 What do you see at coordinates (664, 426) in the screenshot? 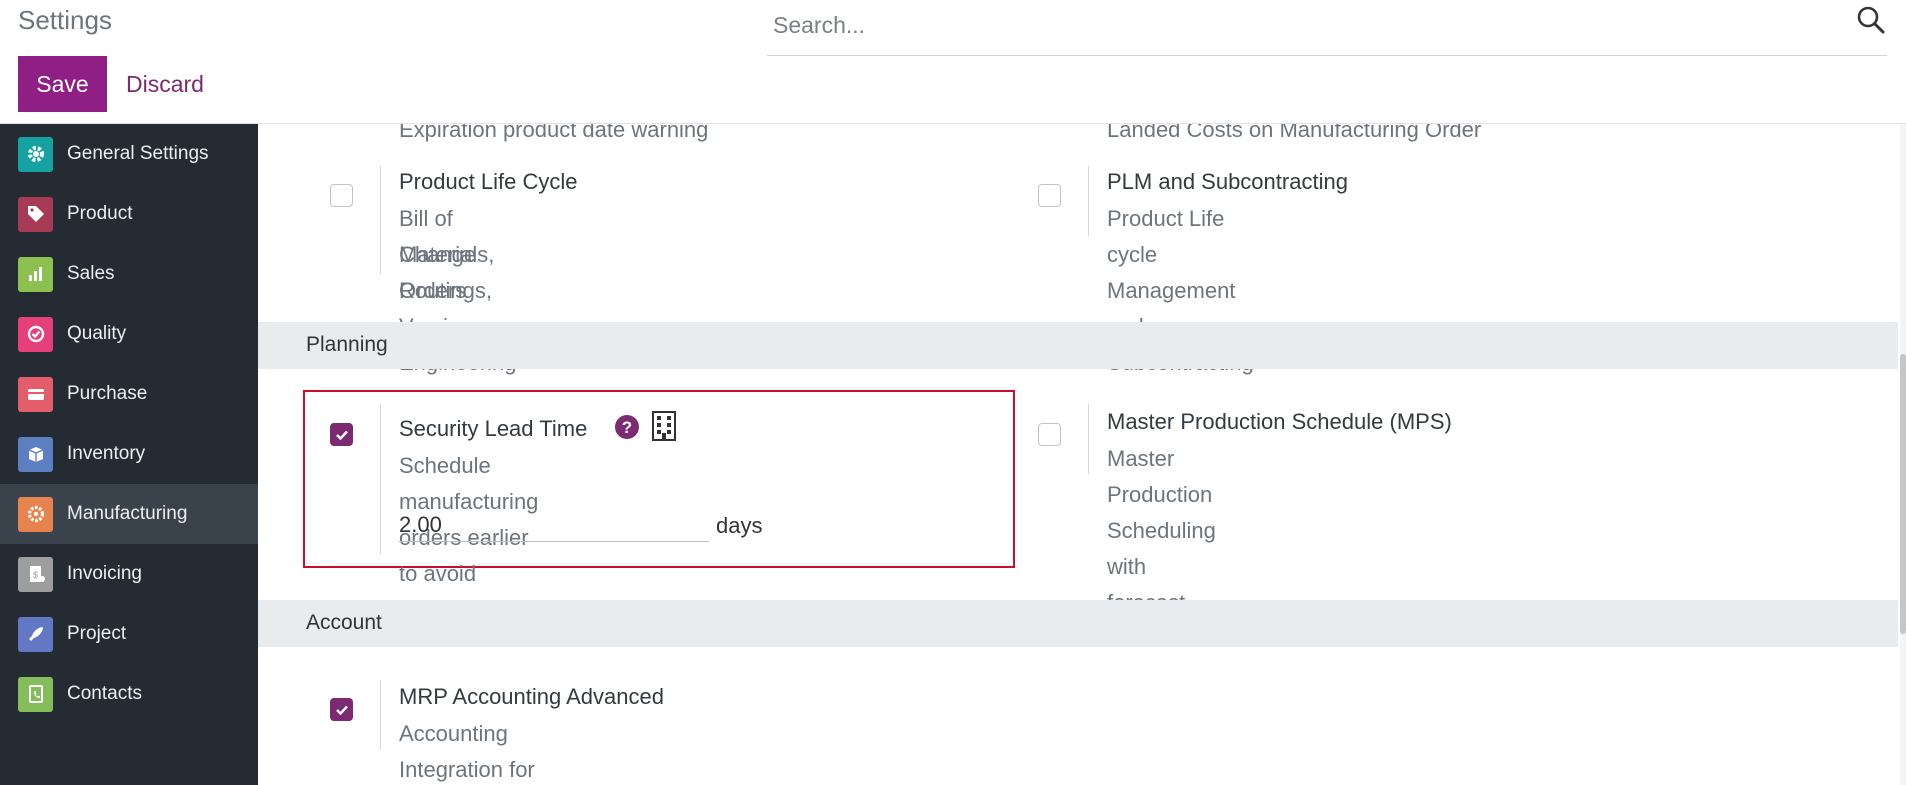
I see `company-building-icon` at bounding box center [664, 426].